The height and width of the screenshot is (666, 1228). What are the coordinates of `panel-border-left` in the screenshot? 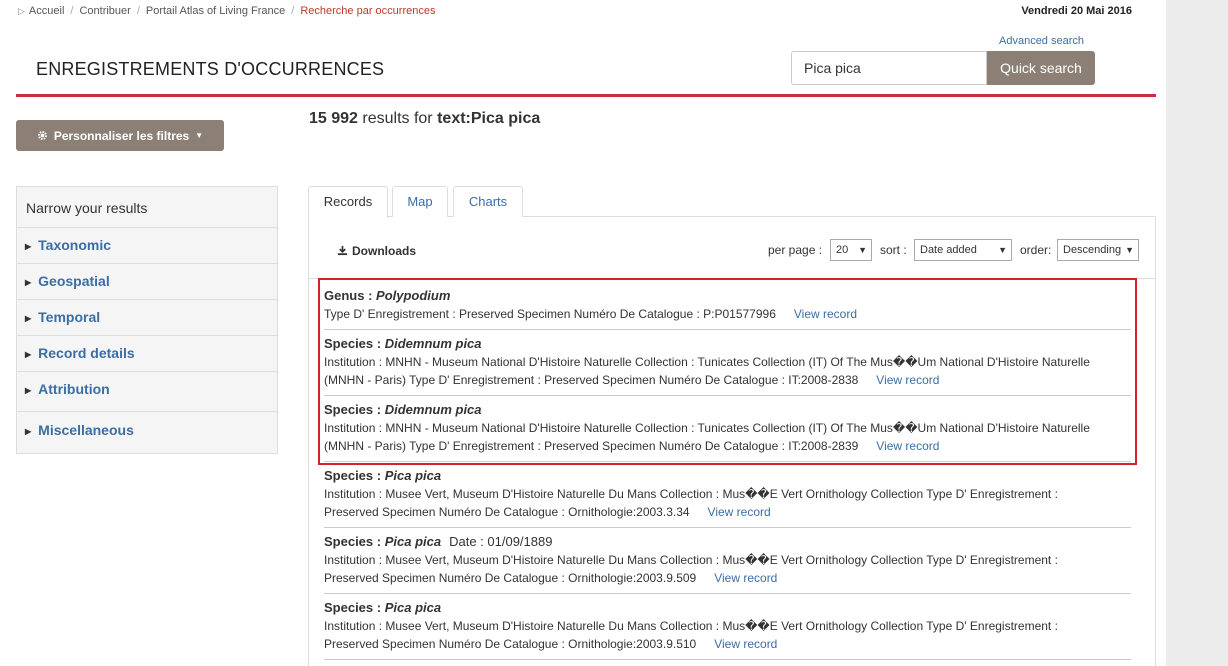 It's located at (308, 441).